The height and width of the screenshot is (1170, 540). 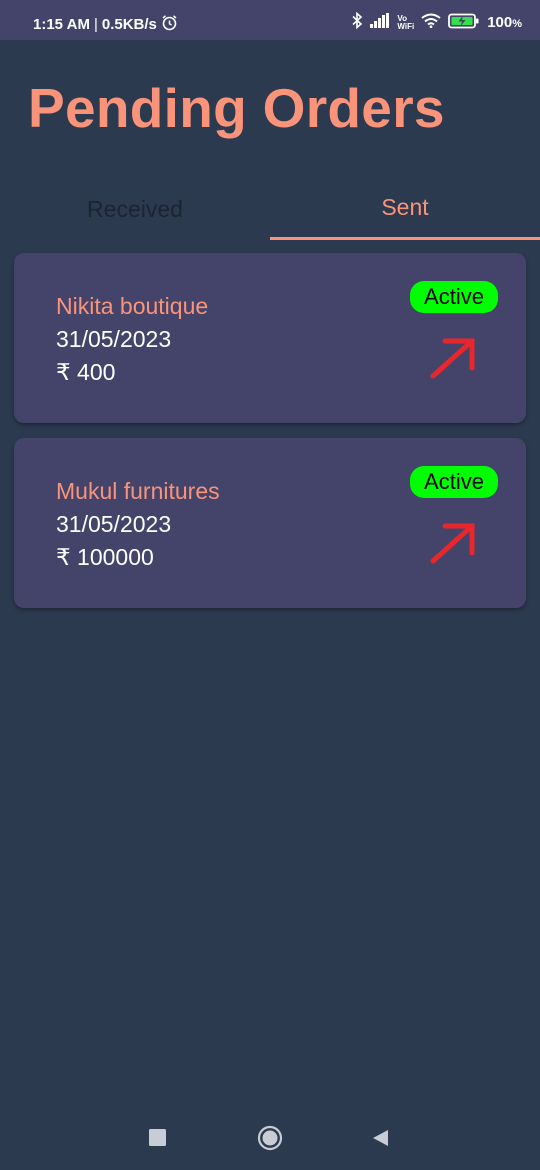 What do you see at coordinates (380, 22) in the screenshot?
I see `signal-icon` at bounding box center [380, 22].